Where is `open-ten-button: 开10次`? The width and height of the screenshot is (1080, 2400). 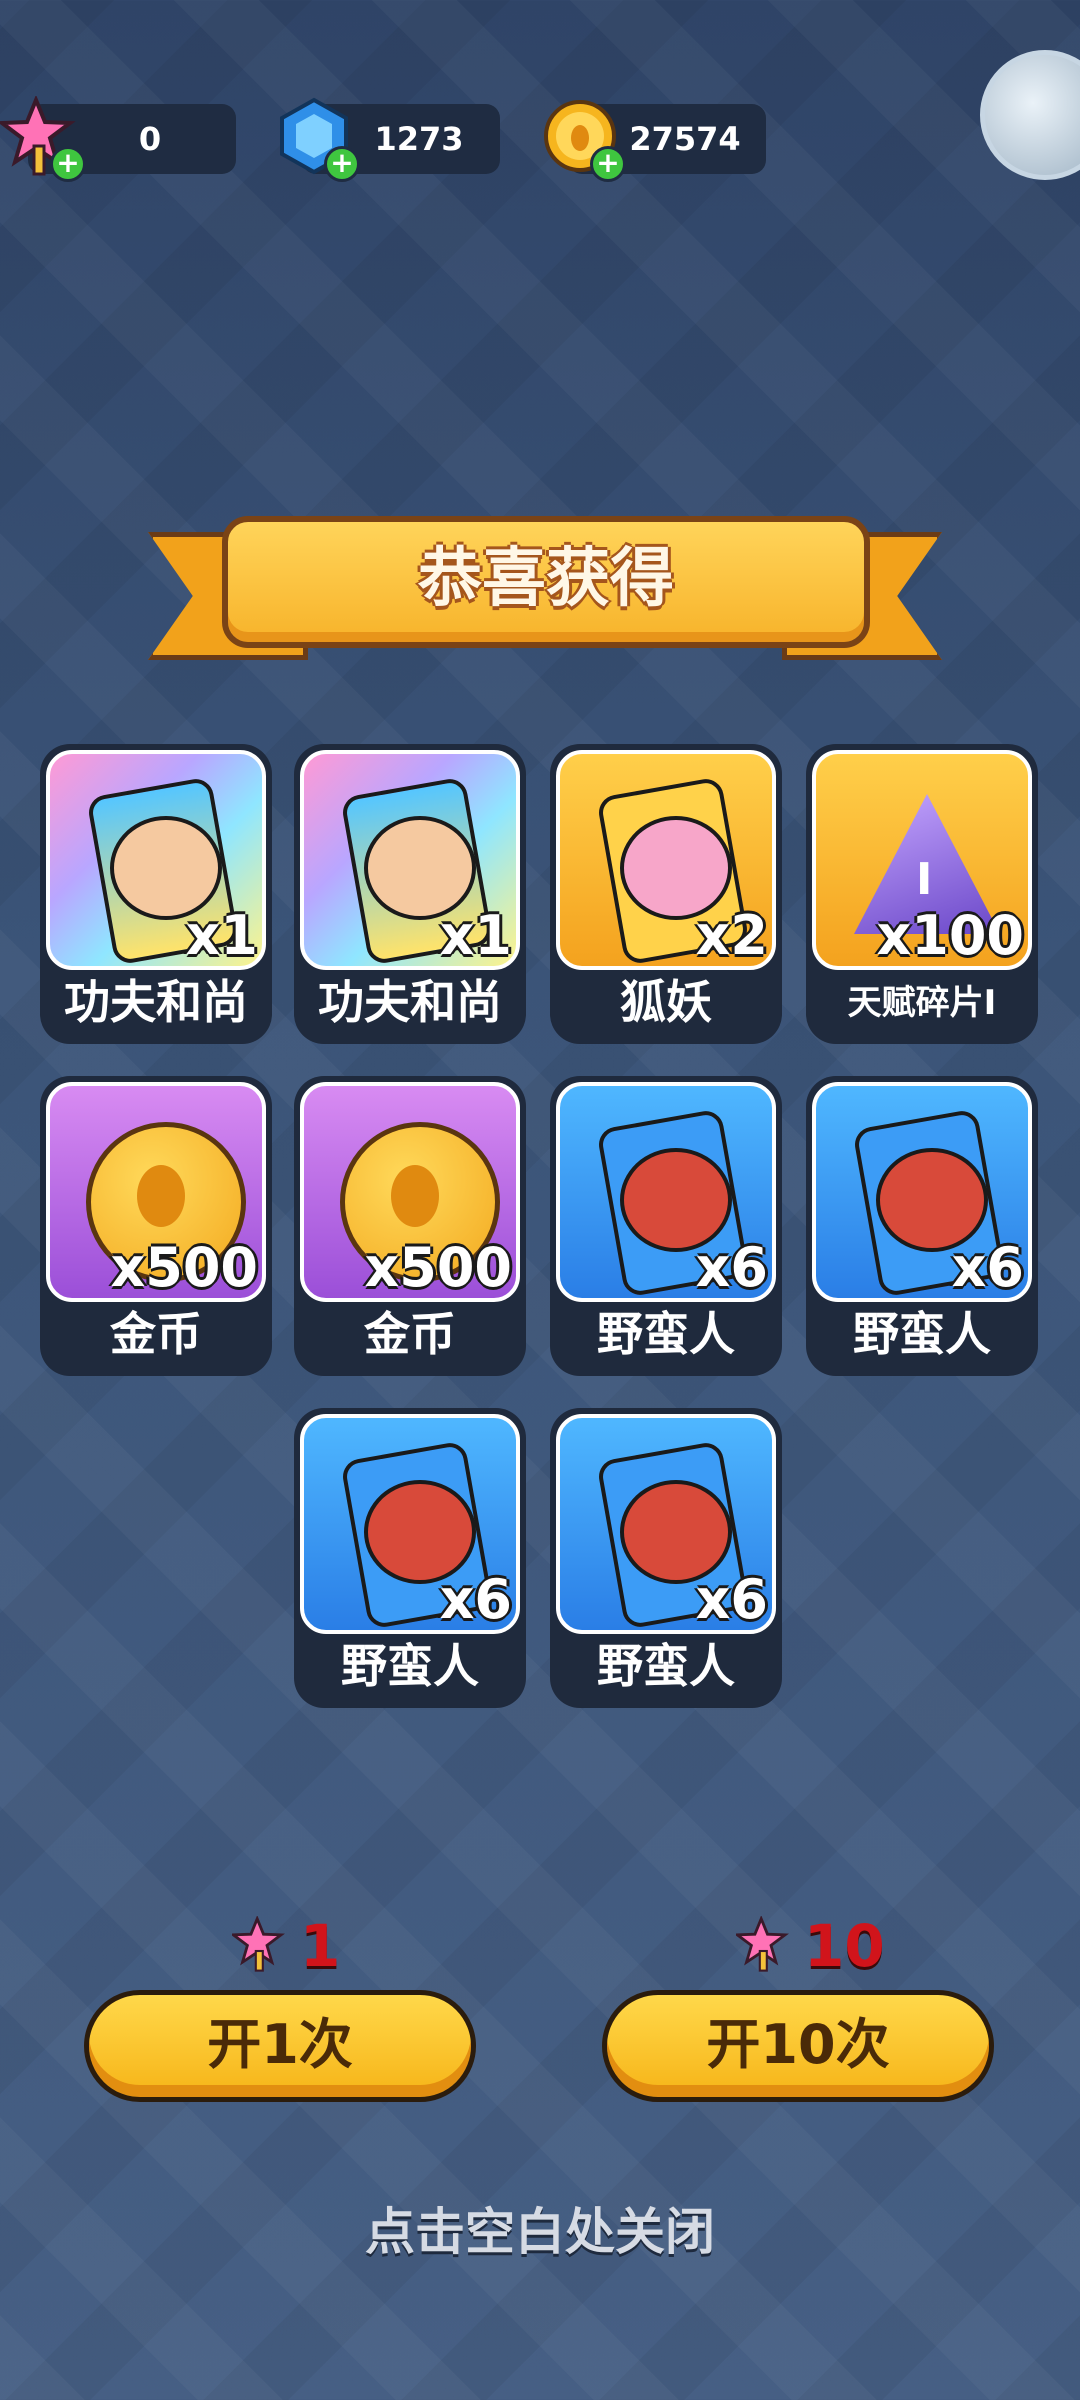
open-ten-button: 开10次 is located at coordinates (798, 2046).